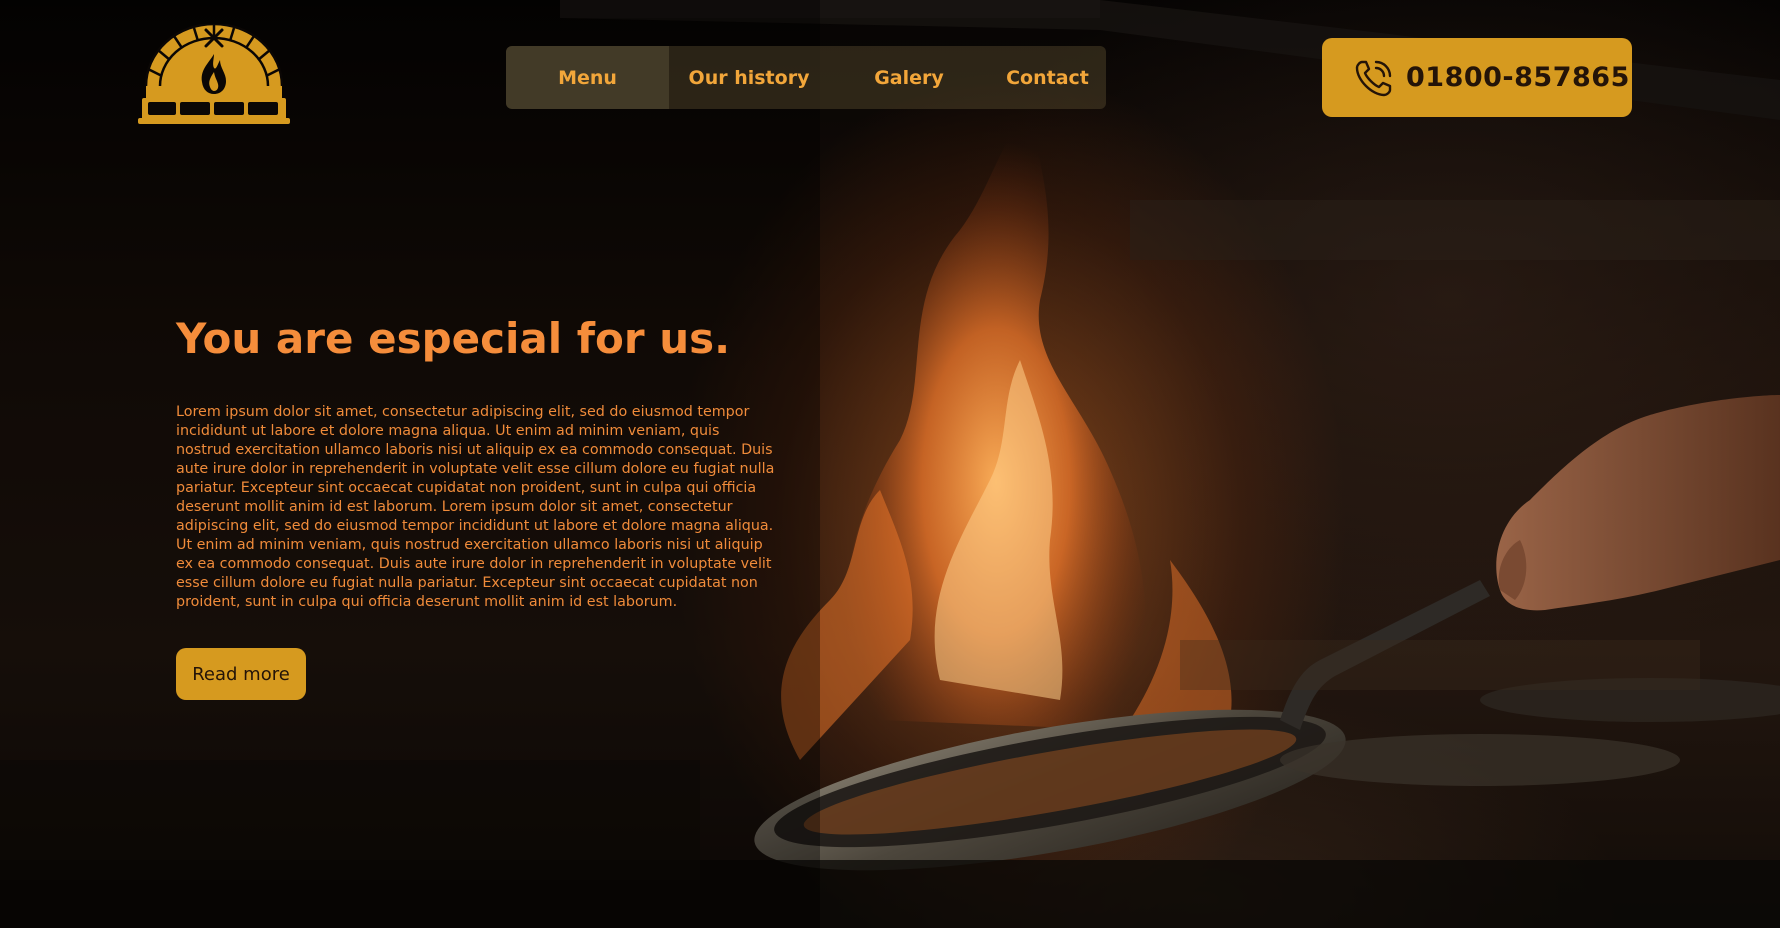 The height and width of the screenshot is (928, 1780). I want to click on brand-logo, so click(214, 73).